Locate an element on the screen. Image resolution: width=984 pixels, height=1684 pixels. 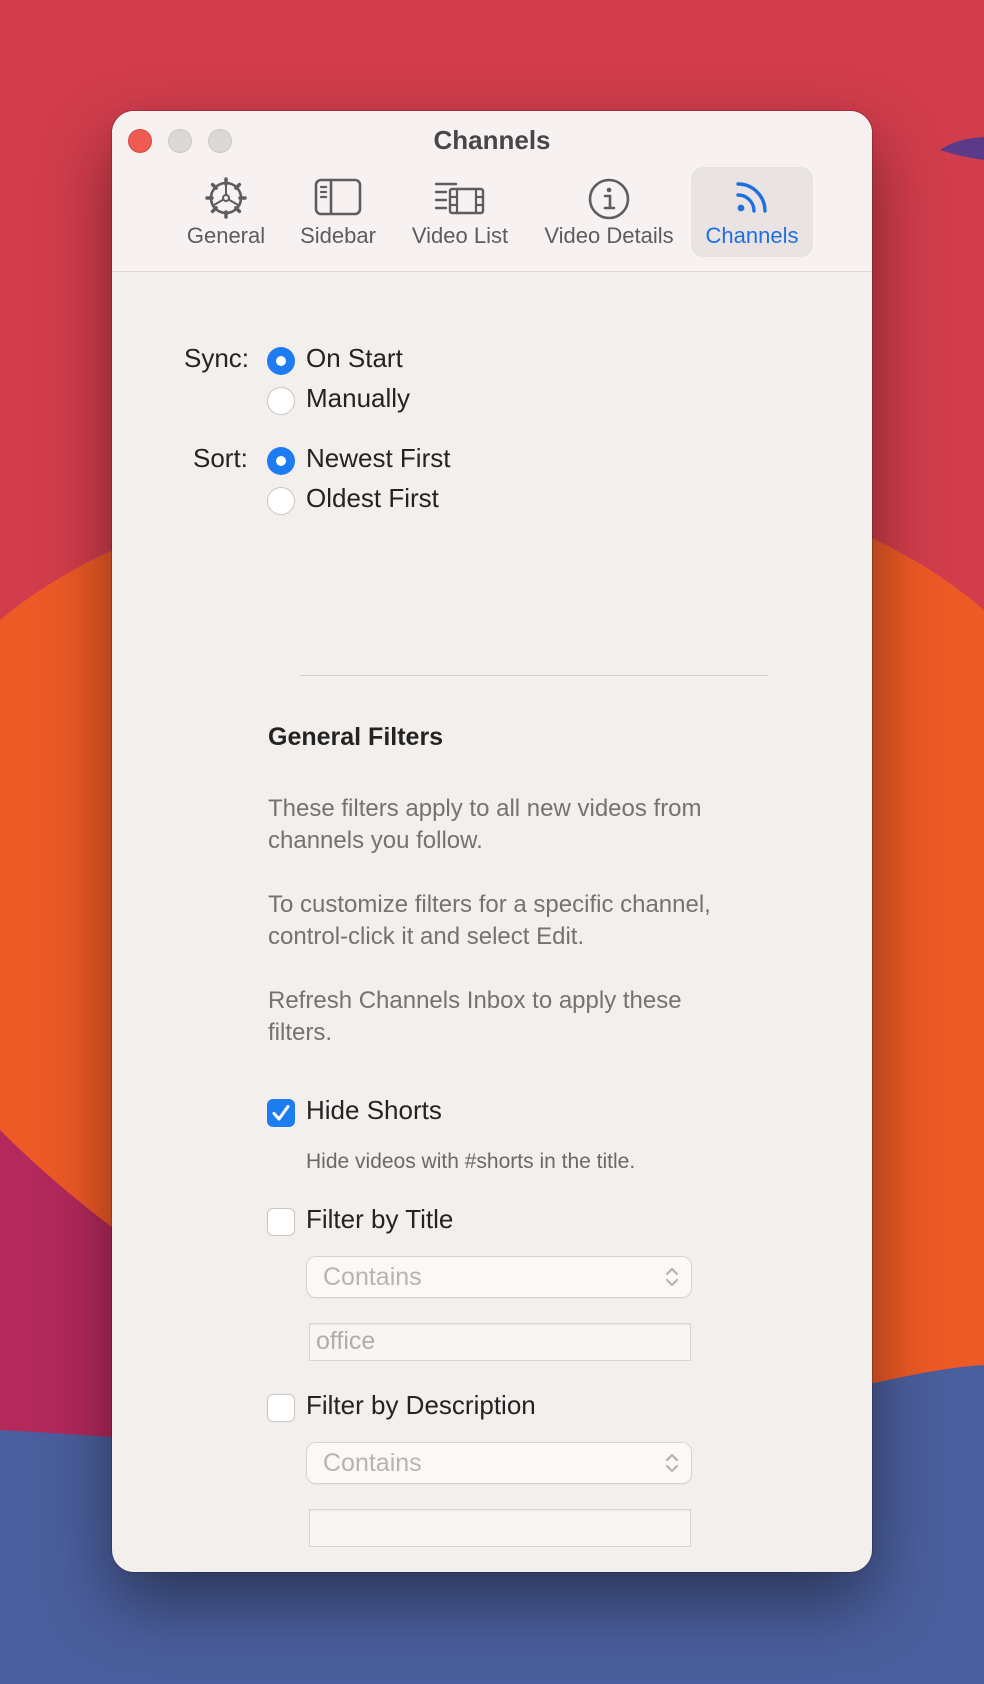
filter-by-title-label: Filter by Title is located at coordinates (379, 1219).